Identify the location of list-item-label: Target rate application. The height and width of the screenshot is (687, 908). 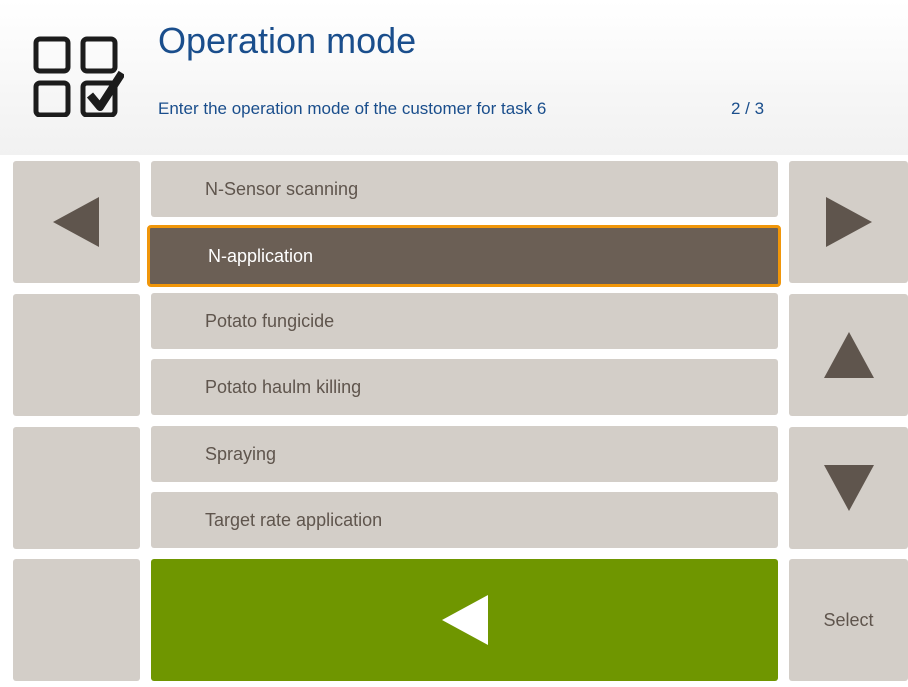
(294, 519).